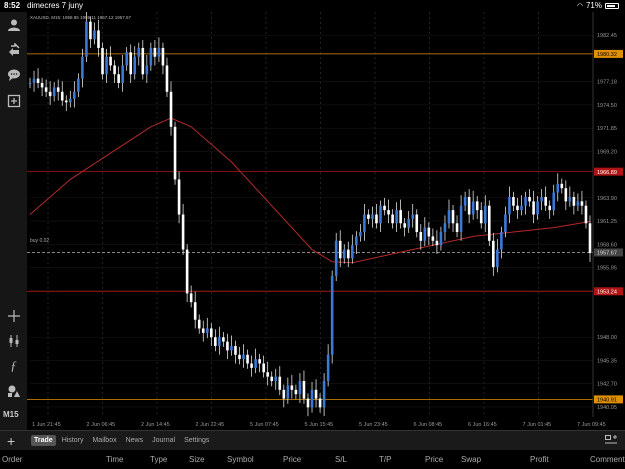 This screenshot has width=625, height=469. What do you see at coordinates (579, 6) in the screenshot?
I see `wifi-icon: ◠` at bounding box center [579, 6].